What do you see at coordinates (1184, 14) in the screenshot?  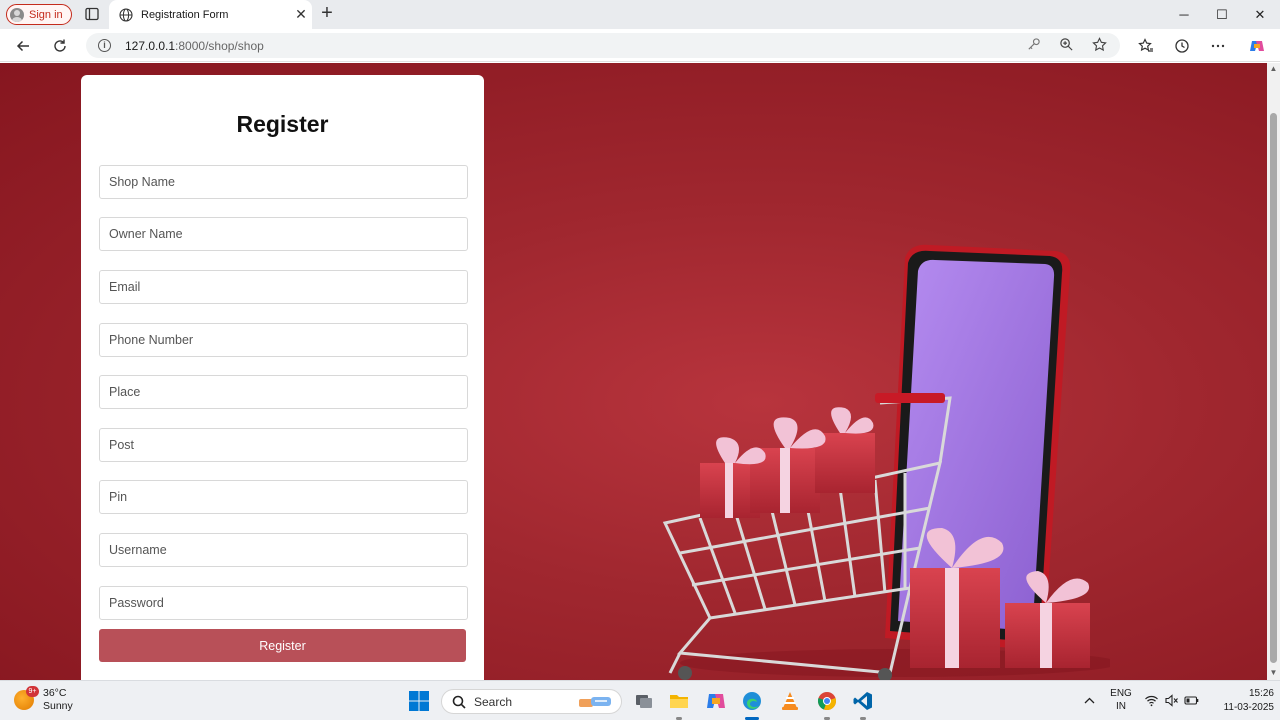 I see `minimize-icon: ─` at bounding box center [1184, 14].